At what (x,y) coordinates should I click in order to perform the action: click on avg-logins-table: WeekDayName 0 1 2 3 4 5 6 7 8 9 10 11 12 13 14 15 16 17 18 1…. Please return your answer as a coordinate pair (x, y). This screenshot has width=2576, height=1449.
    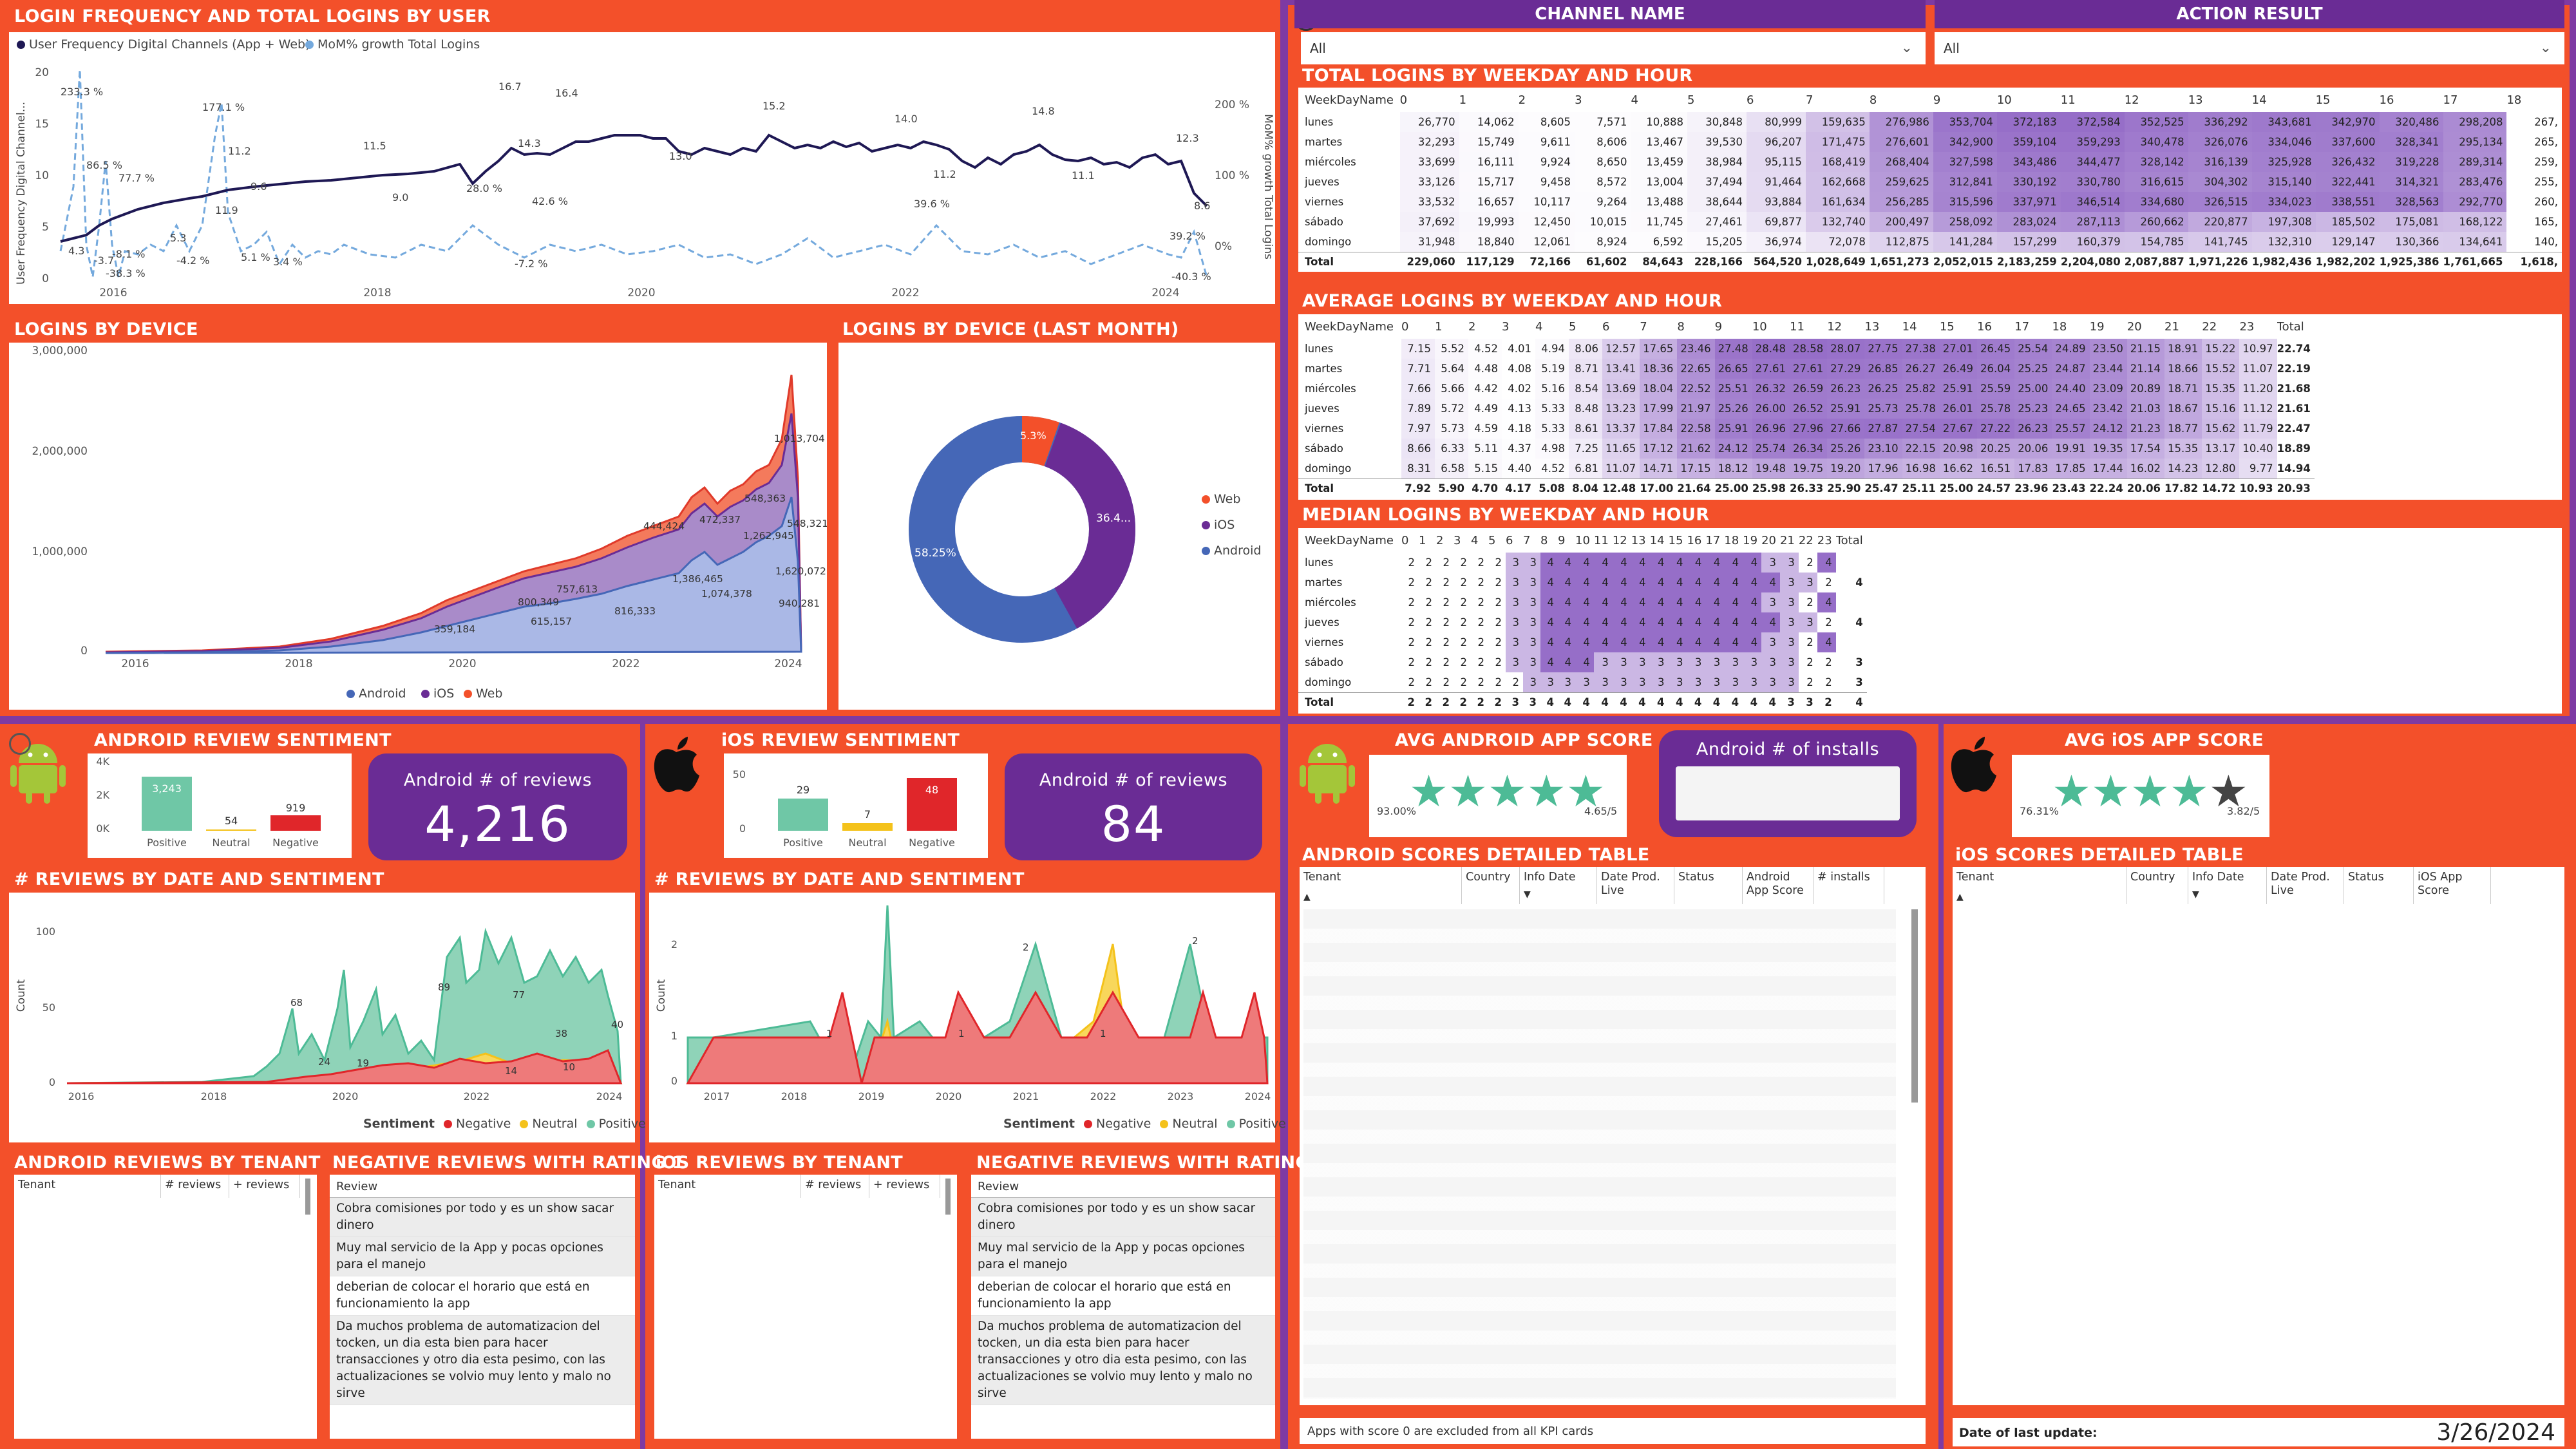
    Looking at the image, I should click on (1930, 407).